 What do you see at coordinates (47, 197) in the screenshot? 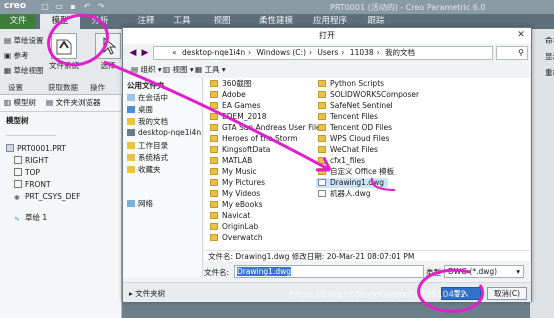
I see `tree-item-csys: ✱ PRT_CSYS_DEF` at bounding box center [47, 197].